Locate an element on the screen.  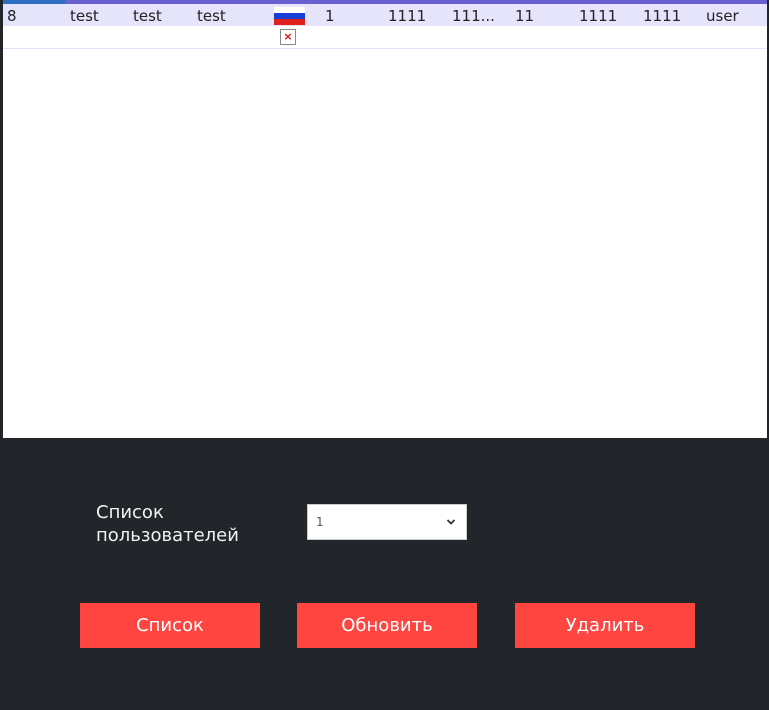
user-list-select: 1 is located at coordinates (387, 522).